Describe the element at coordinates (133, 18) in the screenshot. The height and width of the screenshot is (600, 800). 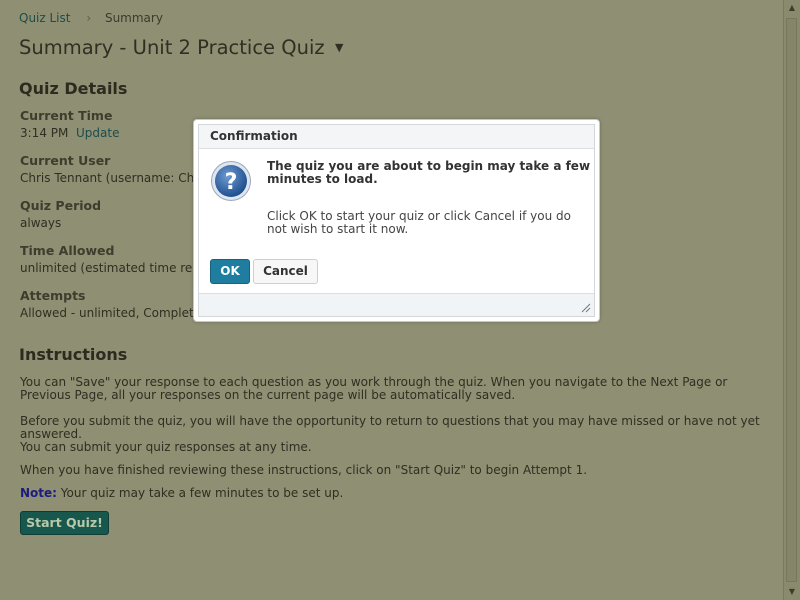
I see `breadcrumb-current: Summary` at that location.